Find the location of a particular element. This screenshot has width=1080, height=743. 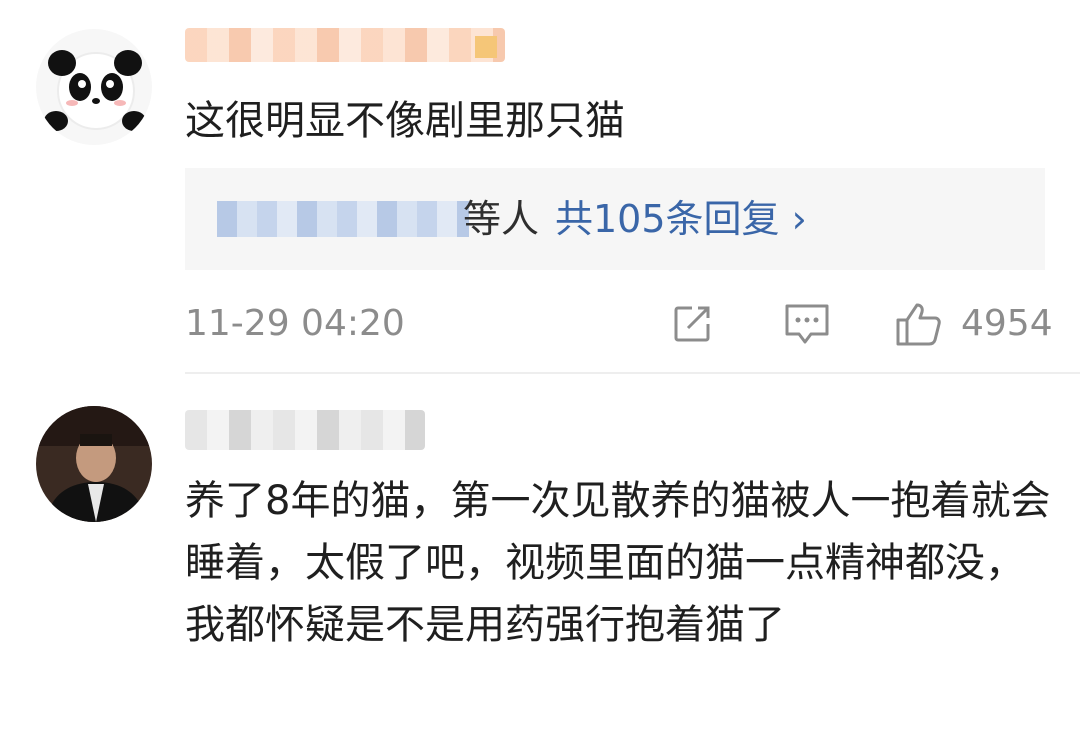

reply-names-suffix: 等人 is located at coordinates (501, 219).